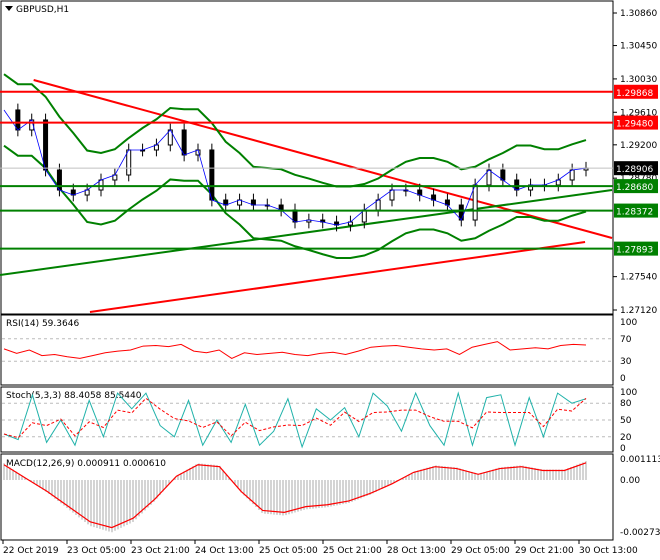 The image size is (660, 560). I want to click on price-axis-label: 1.27540, so click(638, 278).